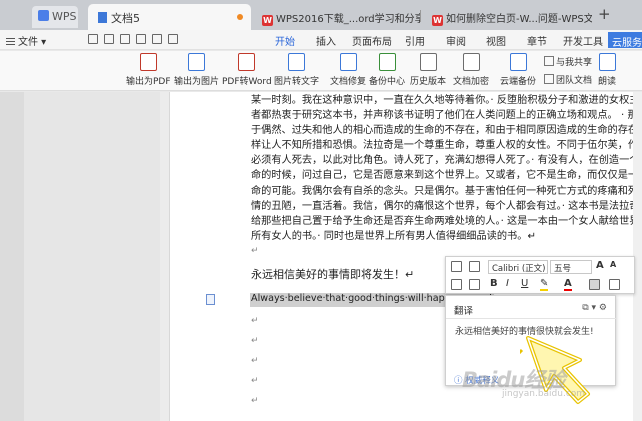 Image resolution: width=642 pixels, height=421 pixels. What do you see at coordinates (141, 39) in the screenshot?
I see `preview-icon` at bounding box center [141, 39].